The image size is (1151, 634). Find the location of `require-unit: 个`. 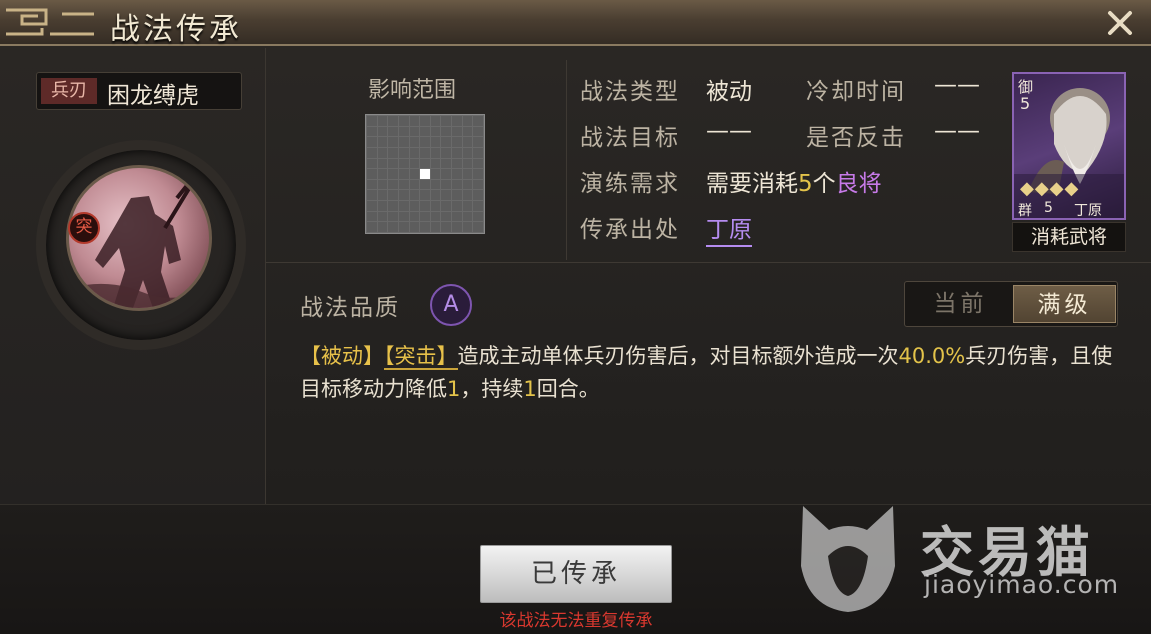

require-unit: 个 is located at coordinates (824, 184).